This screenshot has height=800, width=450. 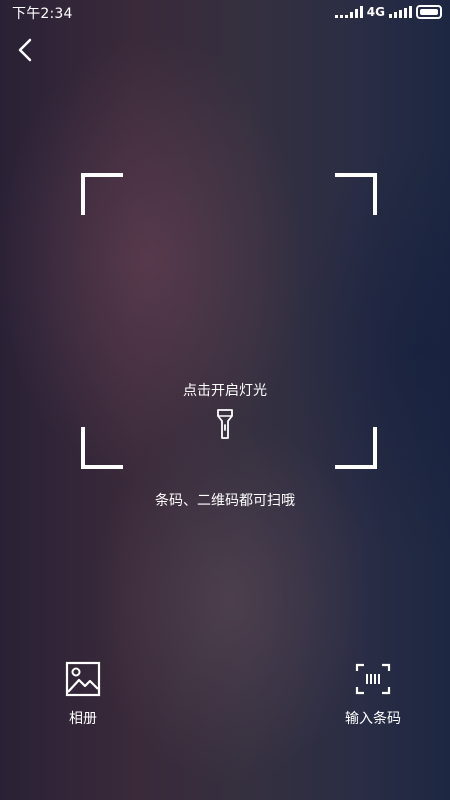 What do you see at coordinates (375, 12) in the screenshot?
I see `network-type-label: 4G` at bounding box center [375, 12].